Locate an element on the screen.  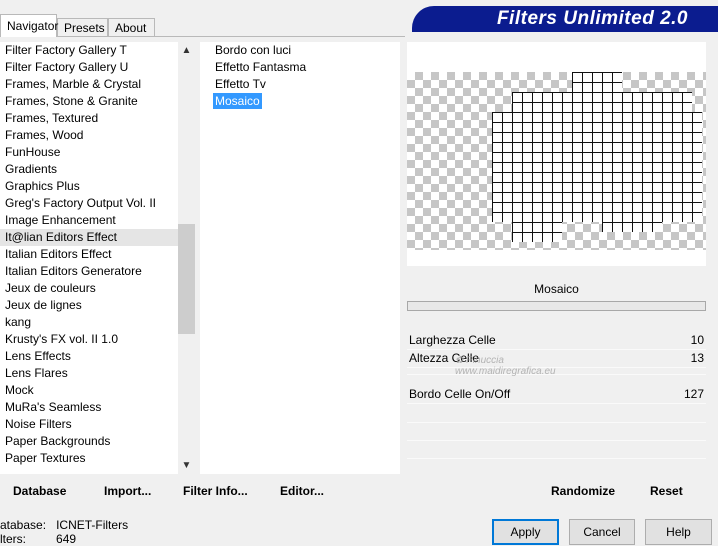
filter-progress-bar is located at coordinates (556, 306).